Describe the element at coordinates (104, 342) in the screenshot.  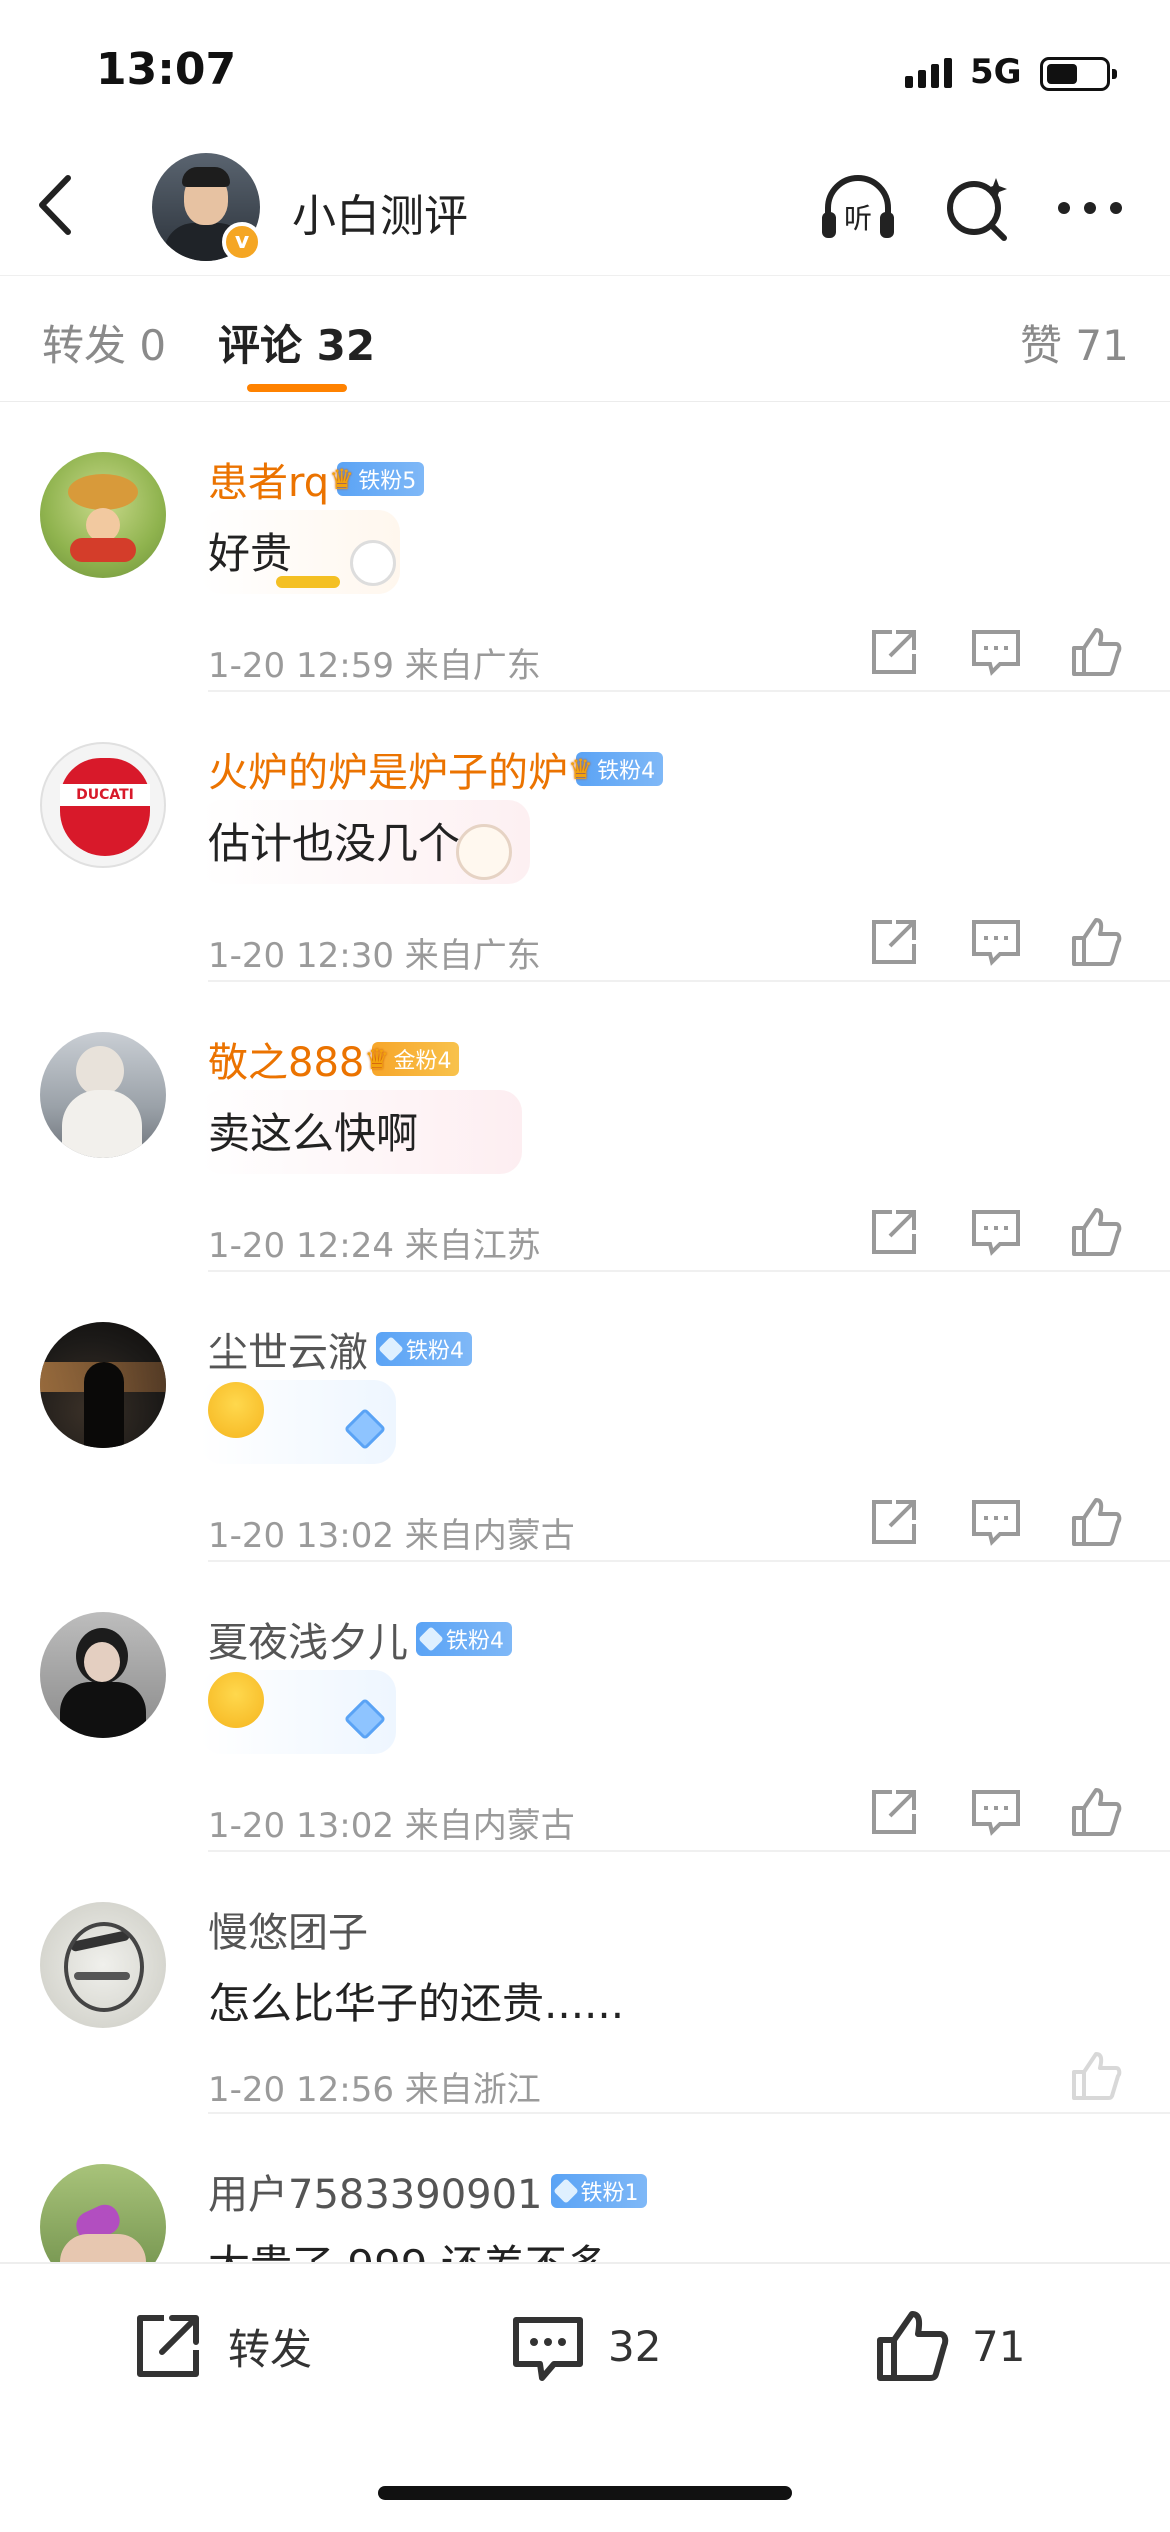
I see `tab-repost: 转发 0` at that location.